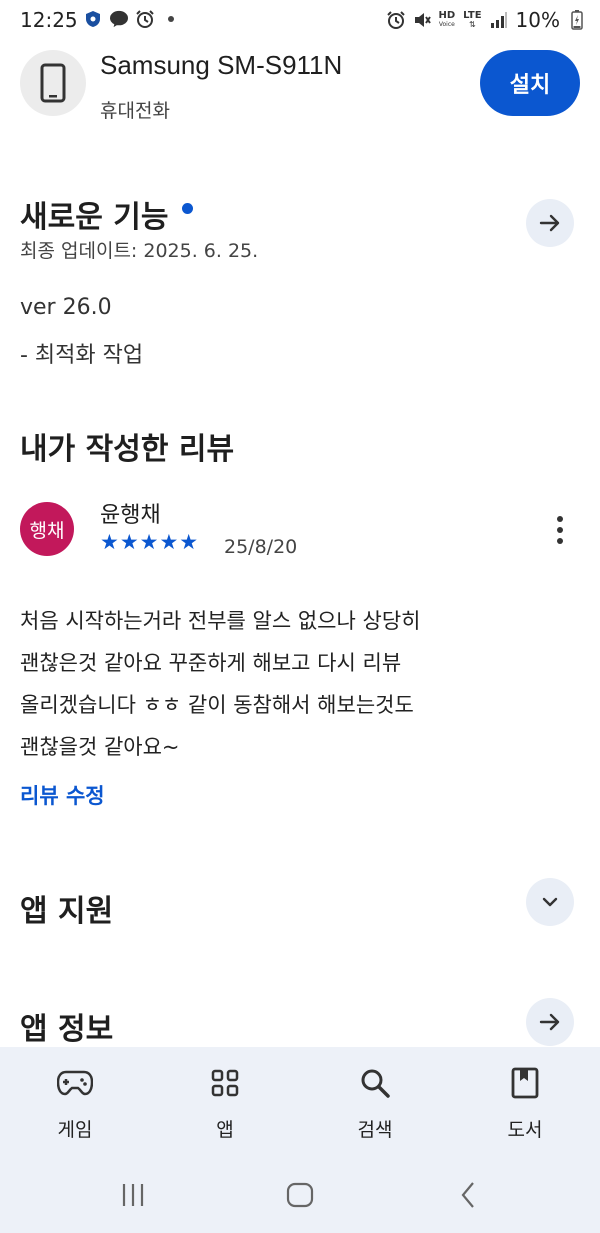  What do you see at coordinates (62, 795) in the screenshot?
I see `edit-review-link: 리뷰 수정` at bounding box center [62, 795].